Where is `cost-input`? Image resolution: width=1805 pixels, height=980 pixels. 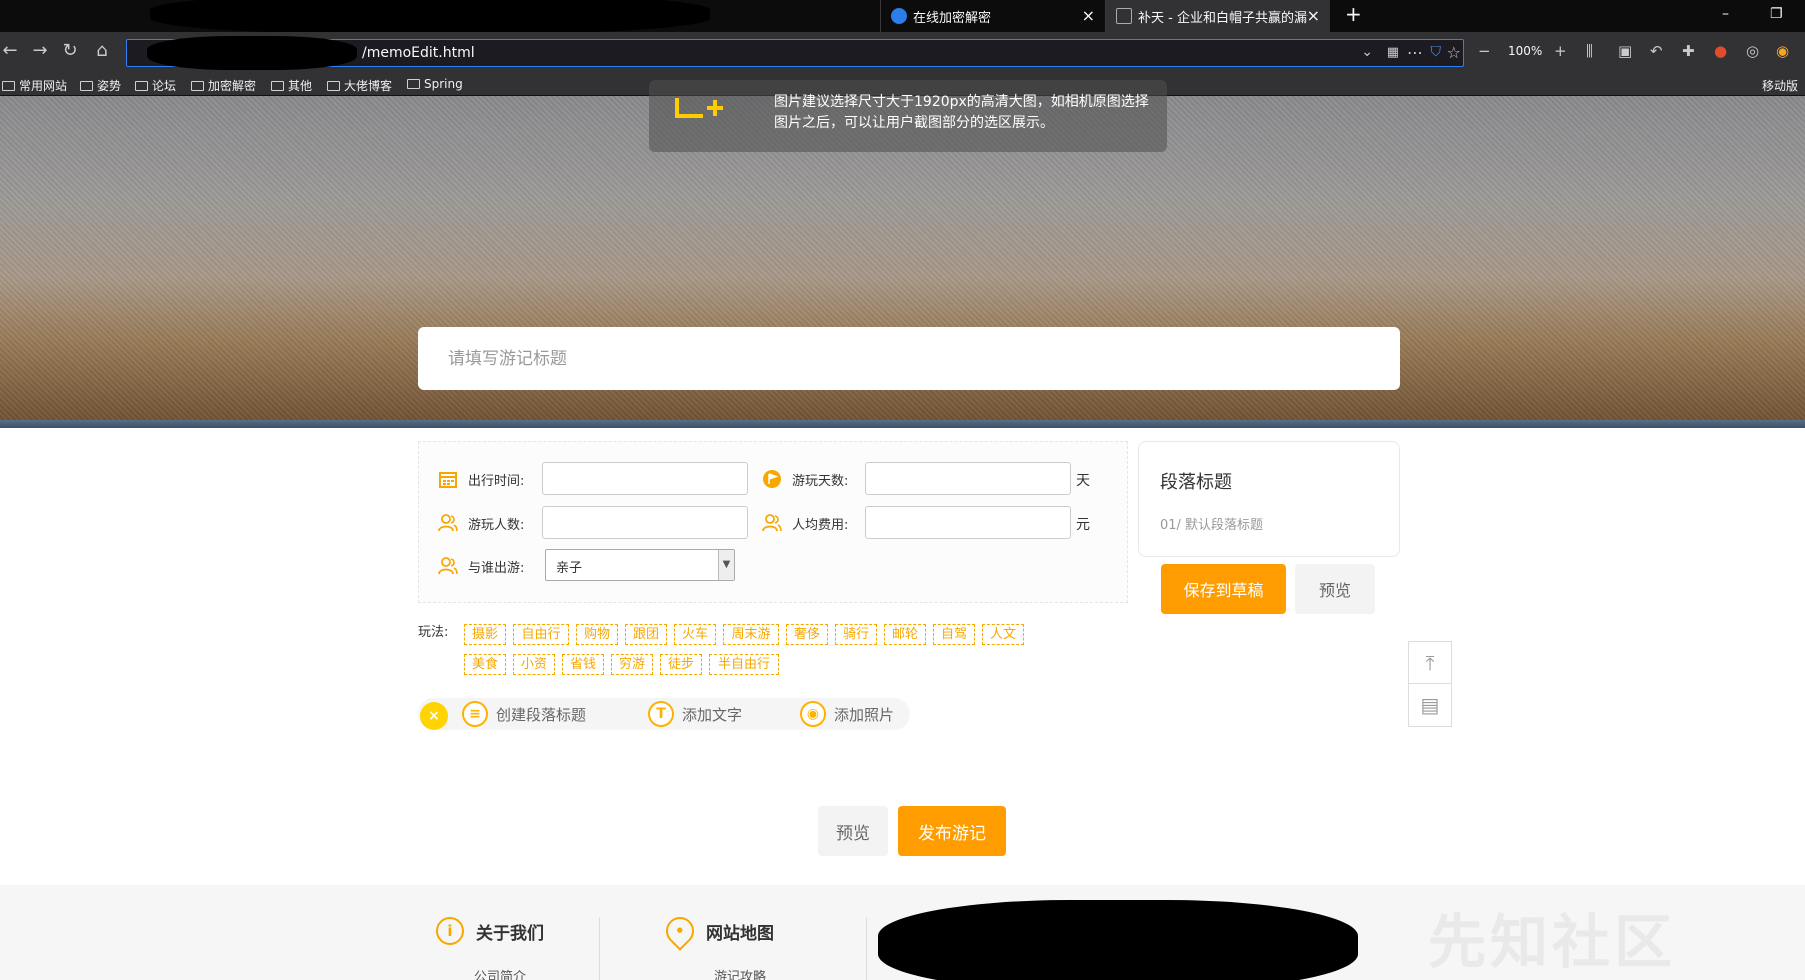 cost-input is located at coordinates (968, 522).